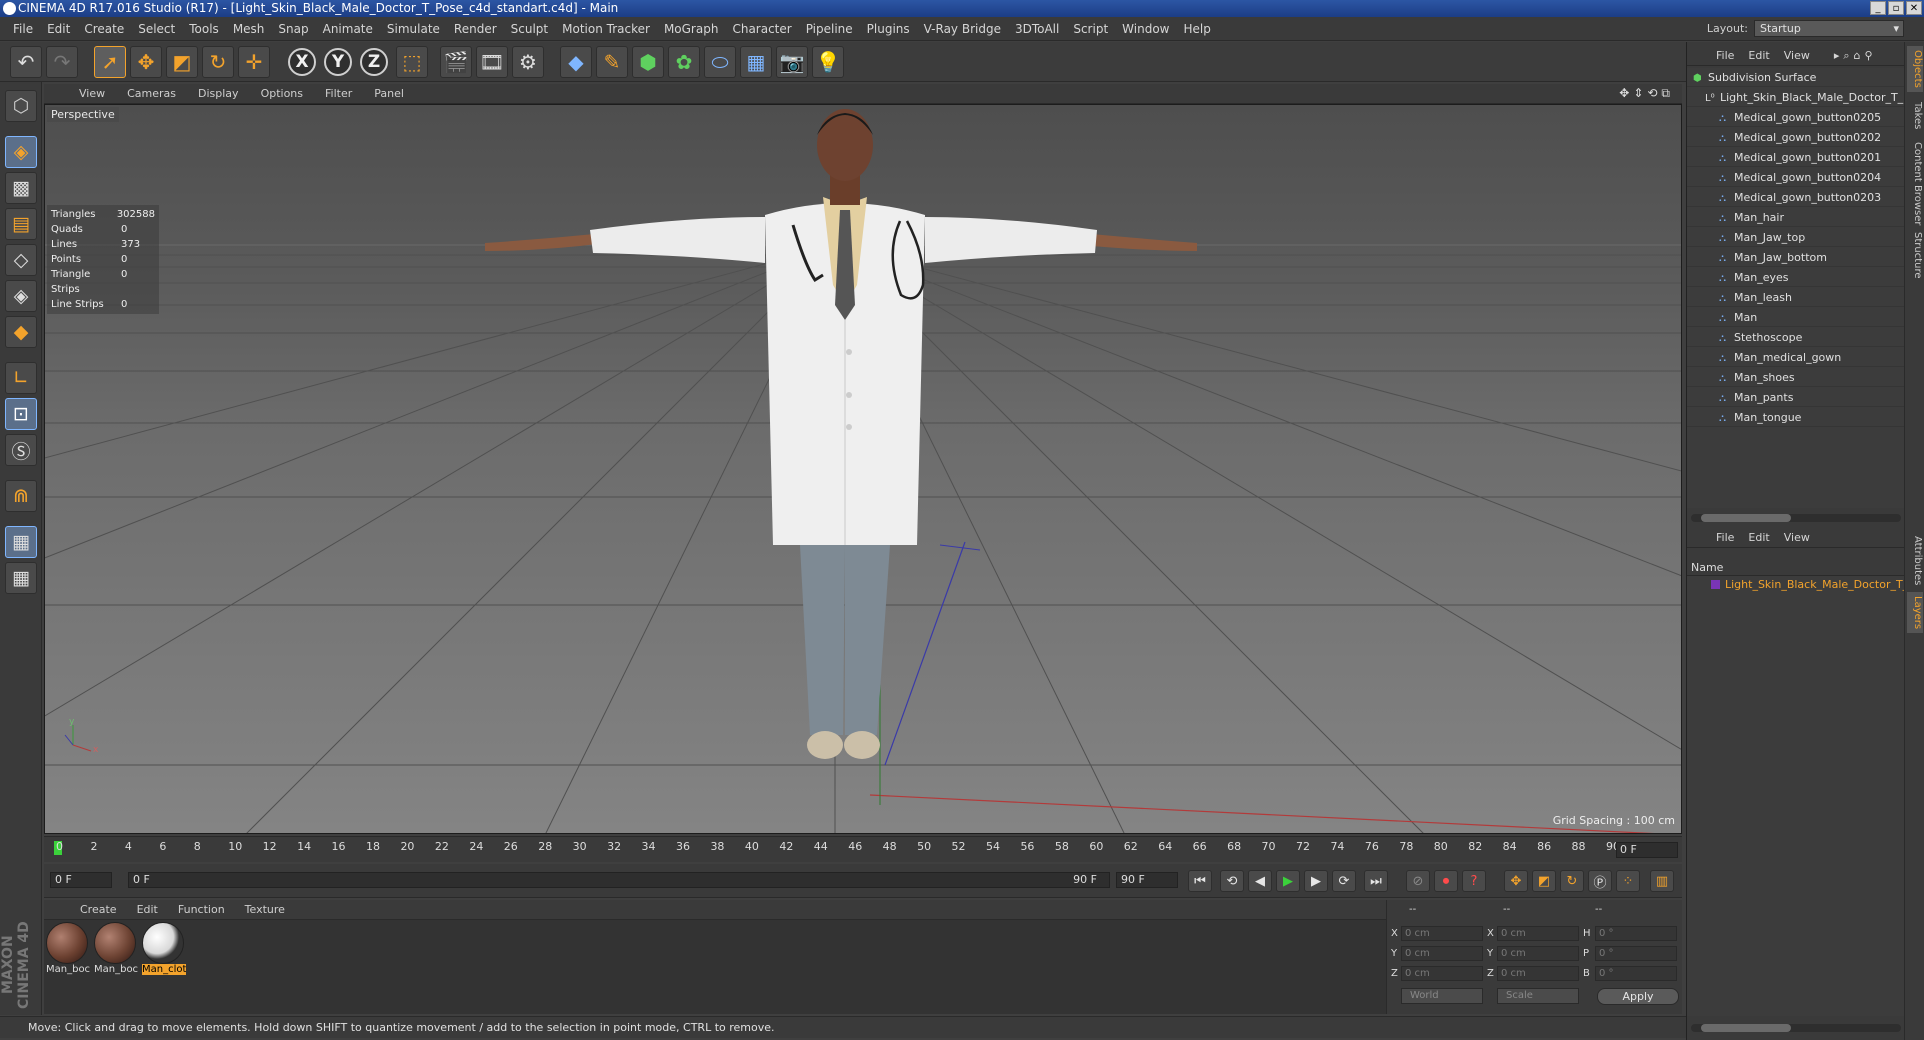 This screenshot has height=1040, width=1924. Describe the element at coordinates (1288, 881) in the screenshot. I see `play-forward-icon: ▶` at that location.